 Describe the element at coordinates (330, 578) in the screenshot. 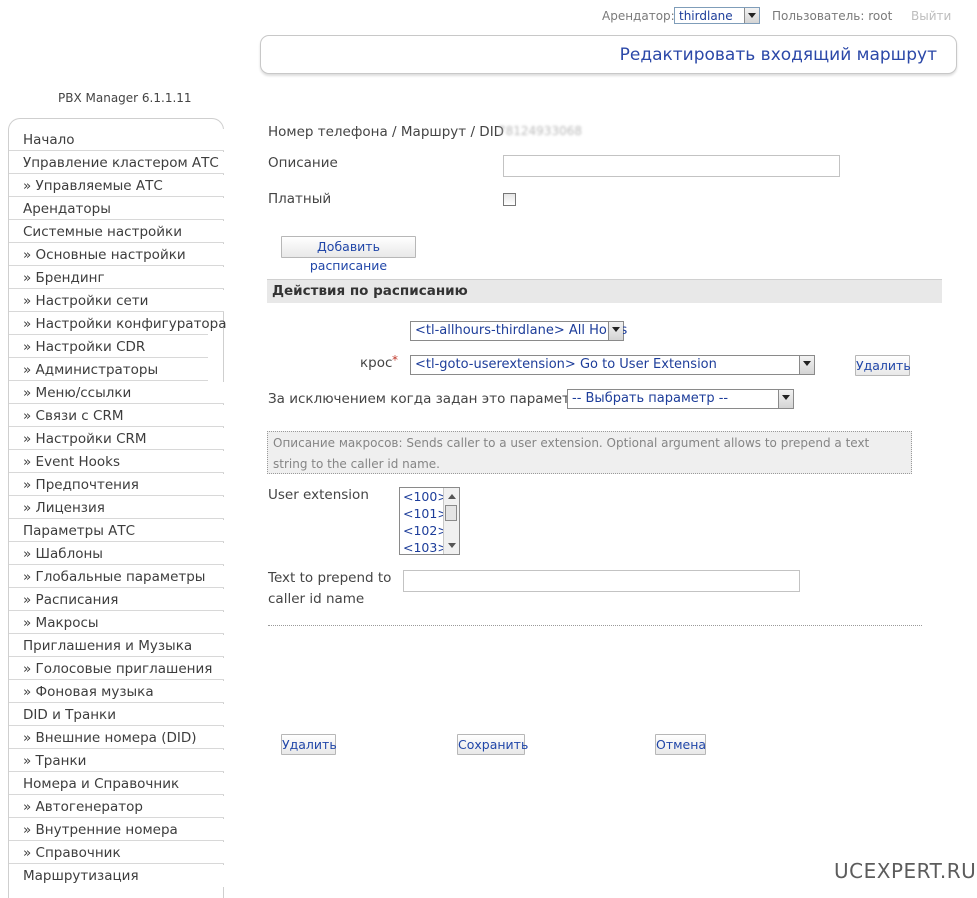

I see `prepend-label-line1: Text to prepend to` at that location.